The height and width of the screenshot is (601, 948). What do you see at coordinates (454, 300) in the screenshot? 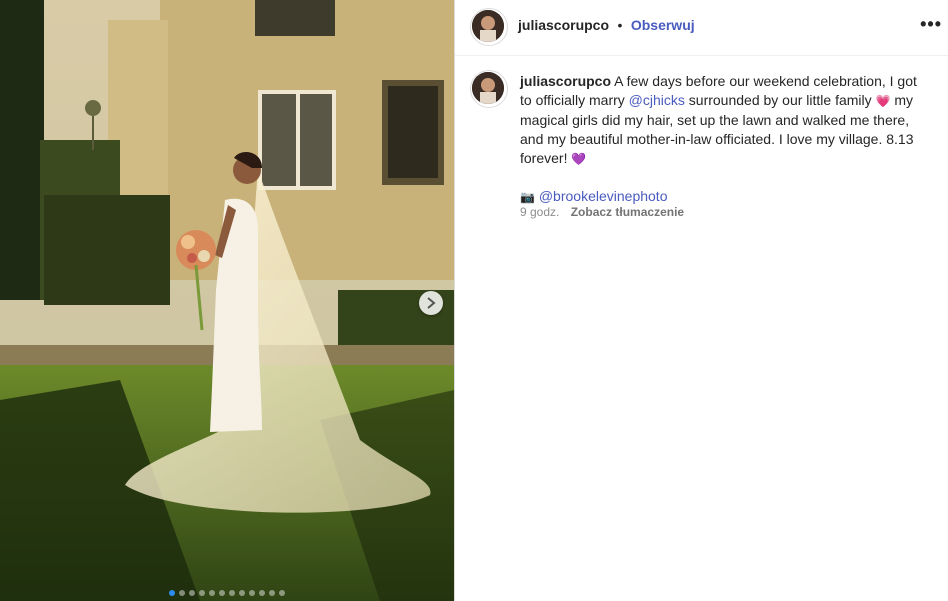
I see `panel-divider` at bounding box center [454, 300].